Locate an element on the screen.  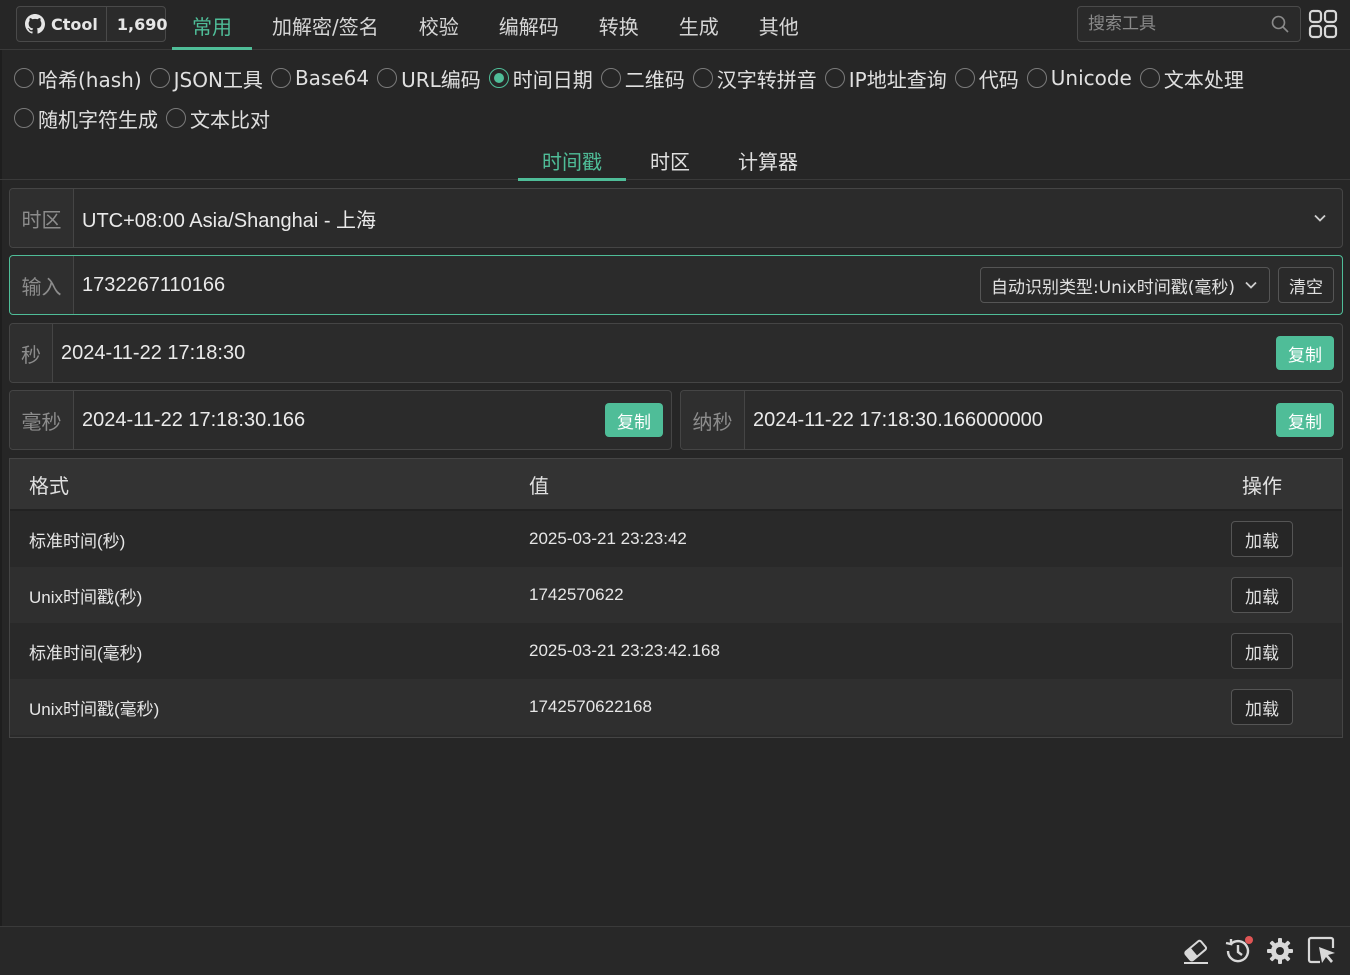
row-value: 2025-03-21 23:23:42 is located at coordinates (608, 538).